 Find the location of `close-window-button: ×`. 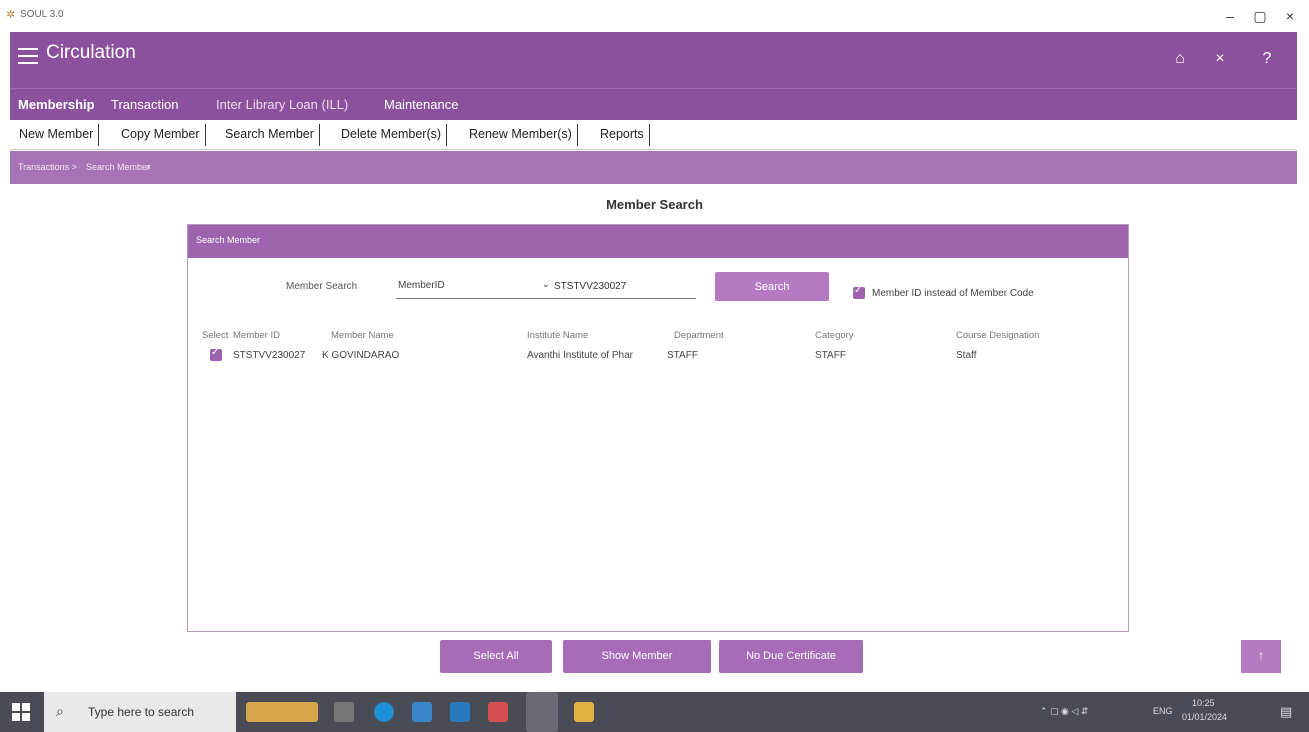

close-window-button: × is located at coordinates (1290, 16).